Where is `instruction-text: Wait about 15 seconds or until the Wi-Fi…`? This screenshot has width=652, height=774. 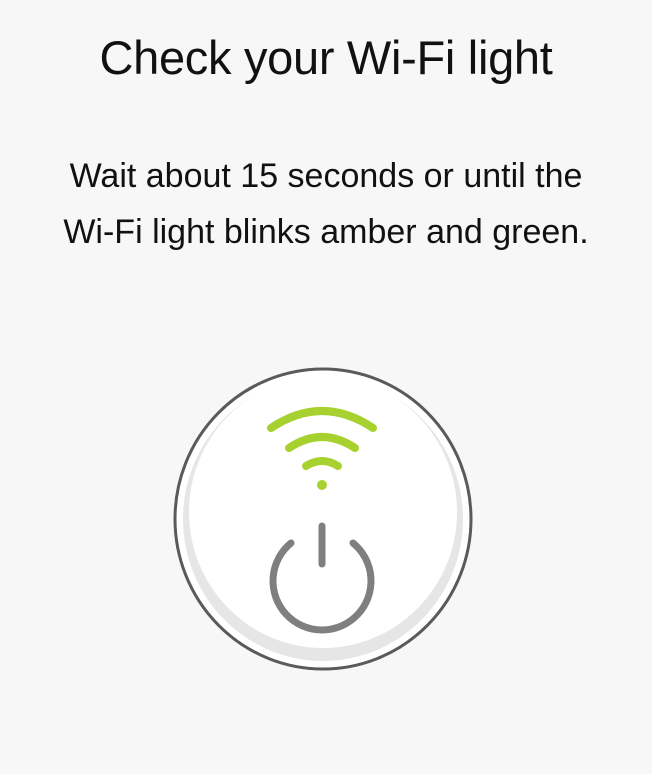
instruction-text: Wait about 15 seconds or until the Wi-Fi… is located at coordinates (326, 204).